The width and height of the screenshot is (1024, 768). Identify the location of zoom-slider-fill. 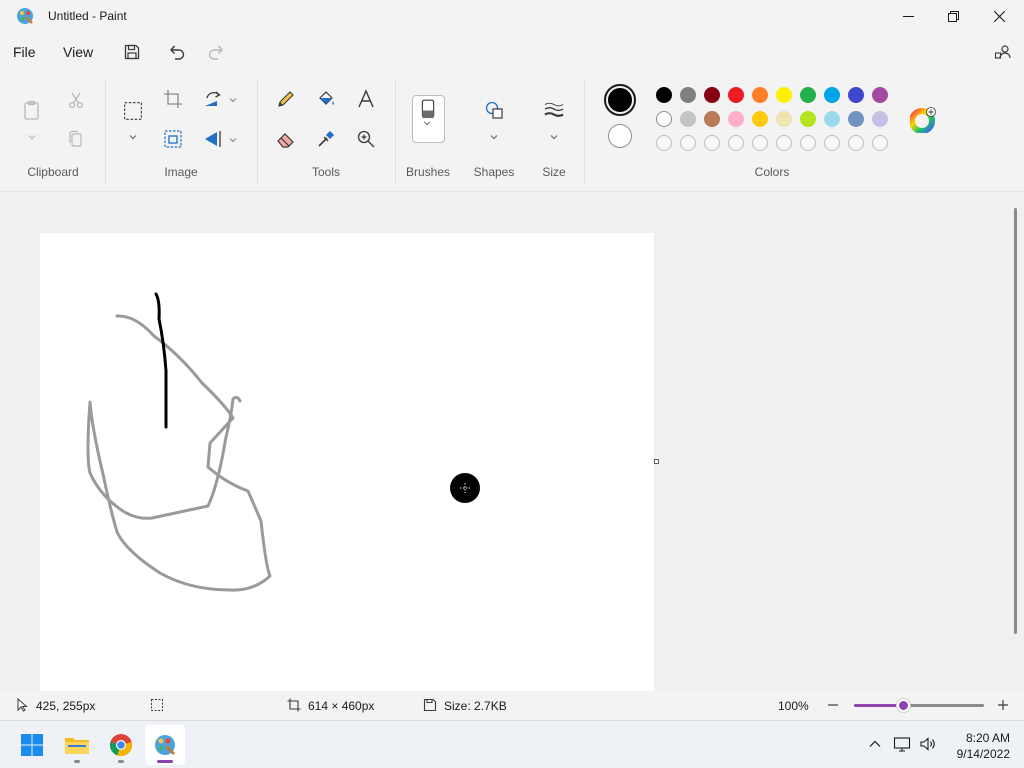
(879, 705).